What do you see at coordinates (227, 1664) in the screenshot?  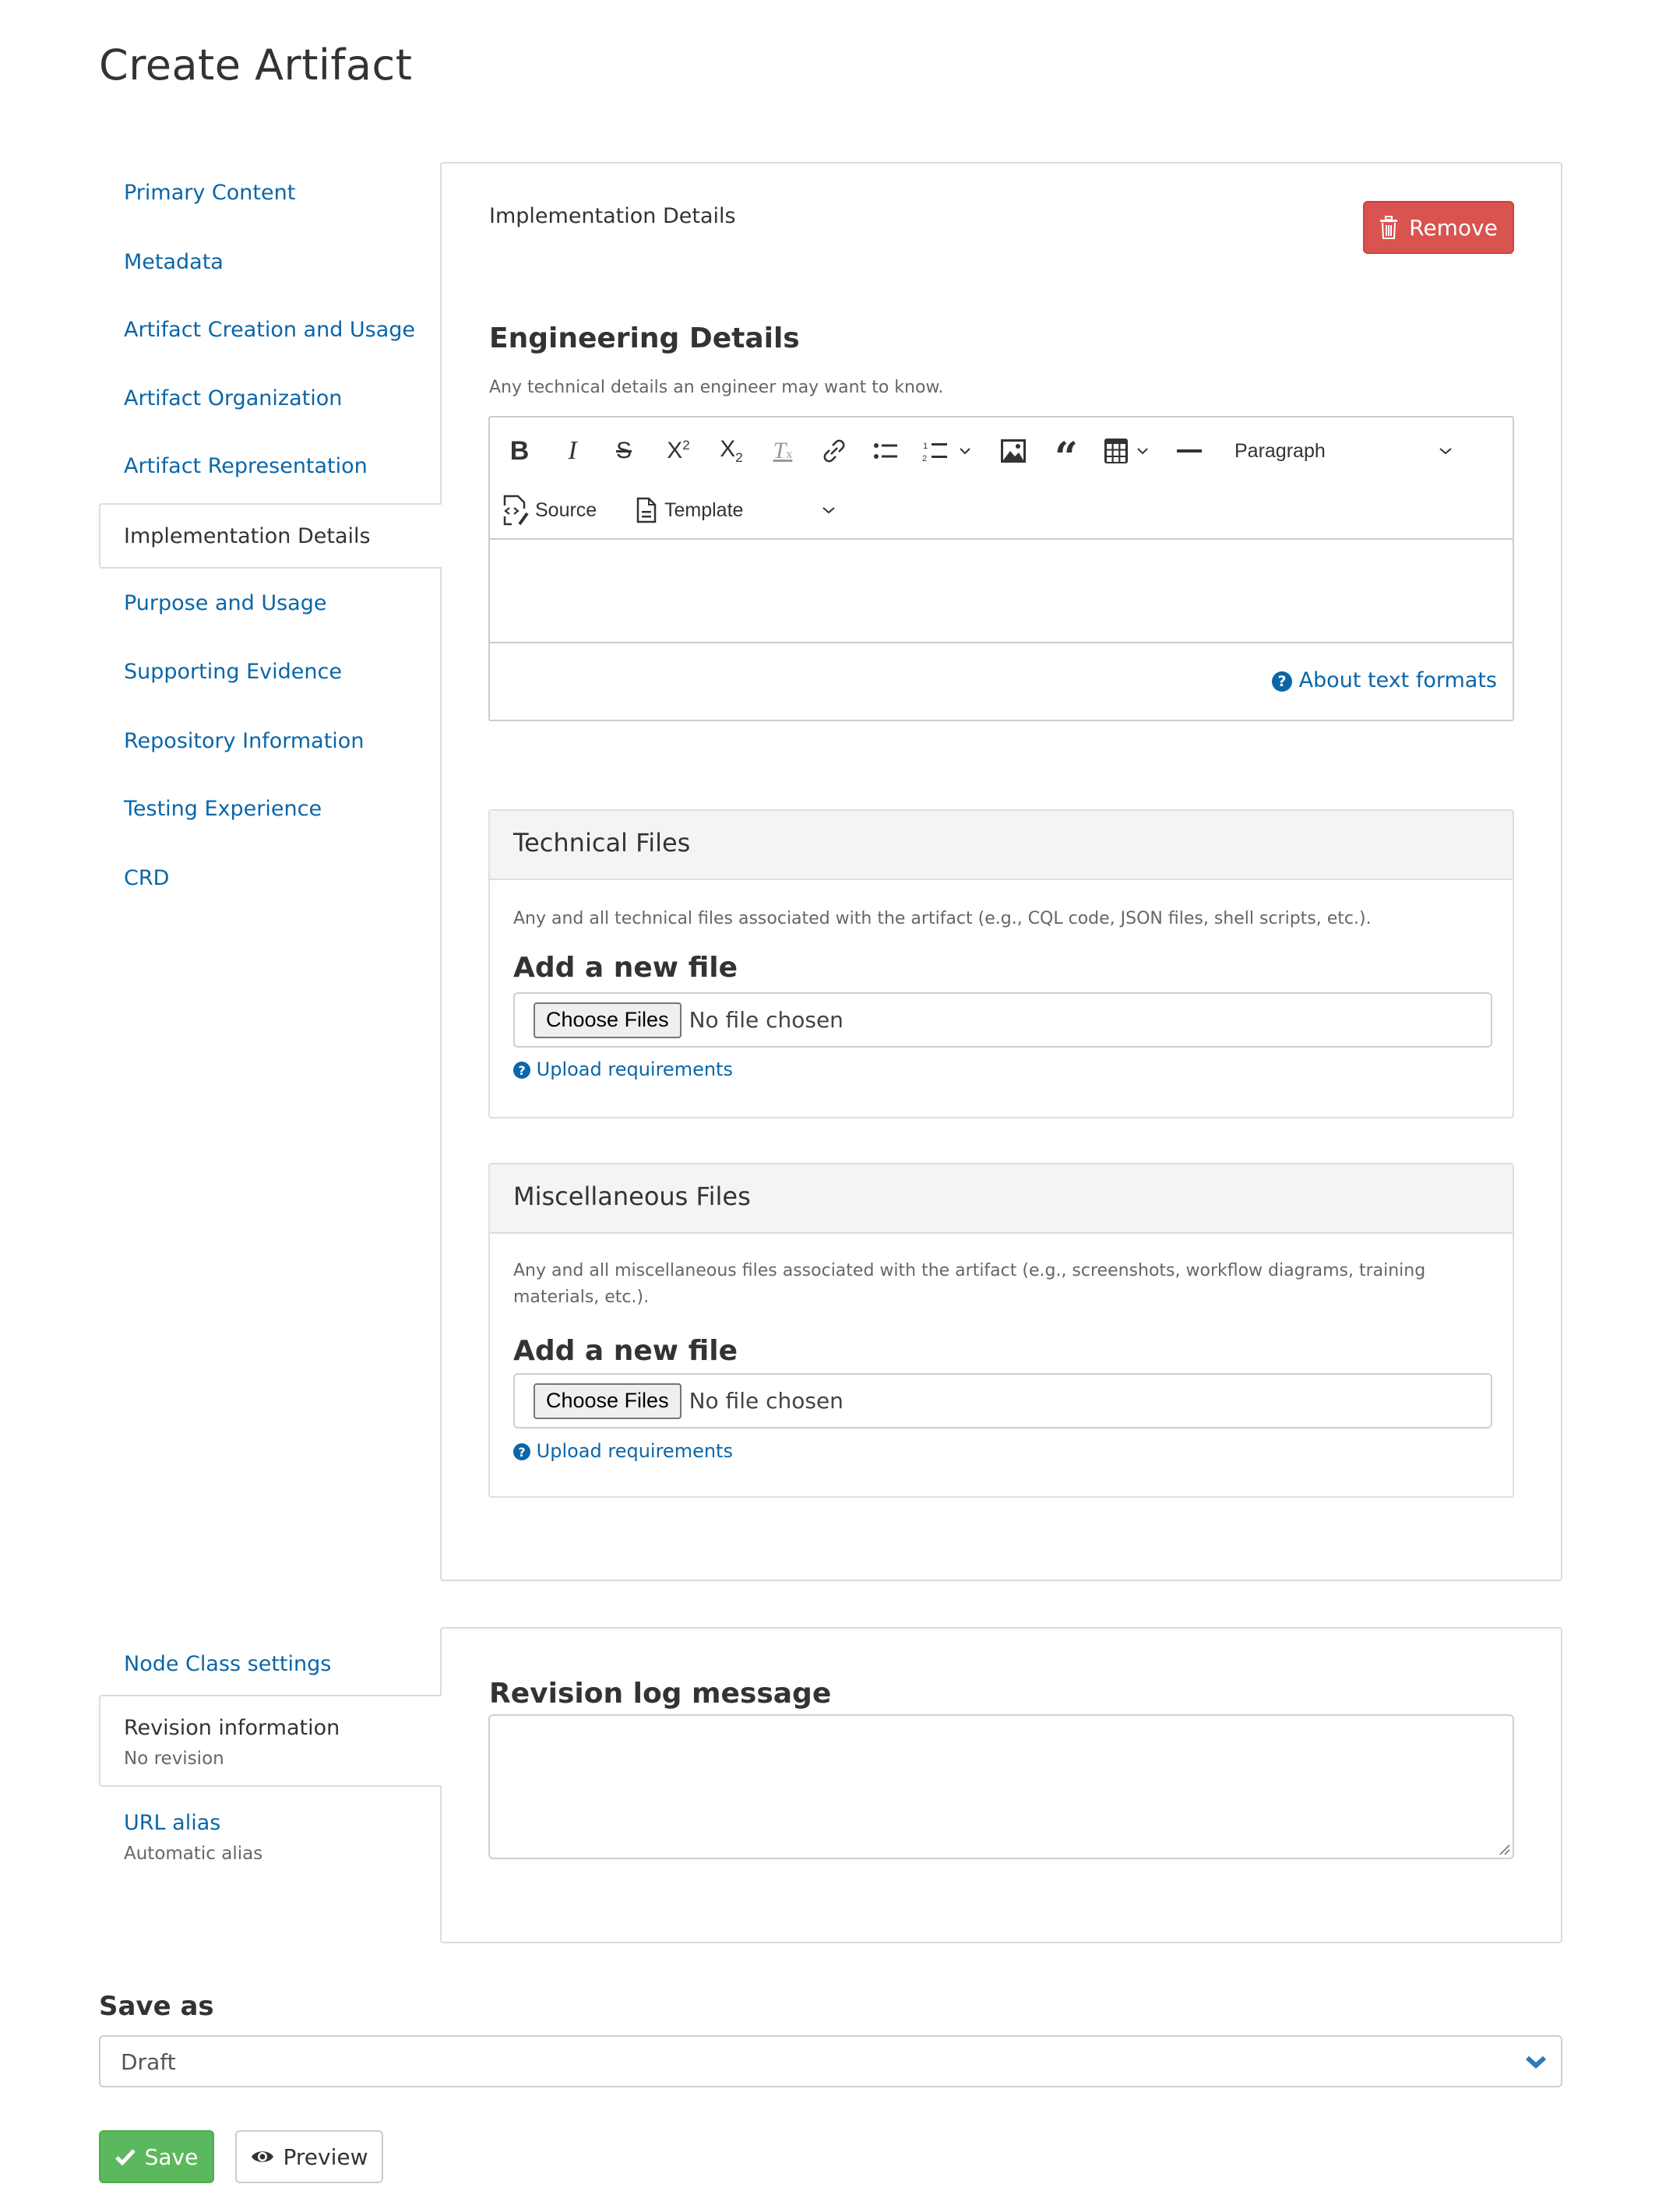 I see `tab-node-class-settings: Node Class settings` at bounding box center [227, 1664].